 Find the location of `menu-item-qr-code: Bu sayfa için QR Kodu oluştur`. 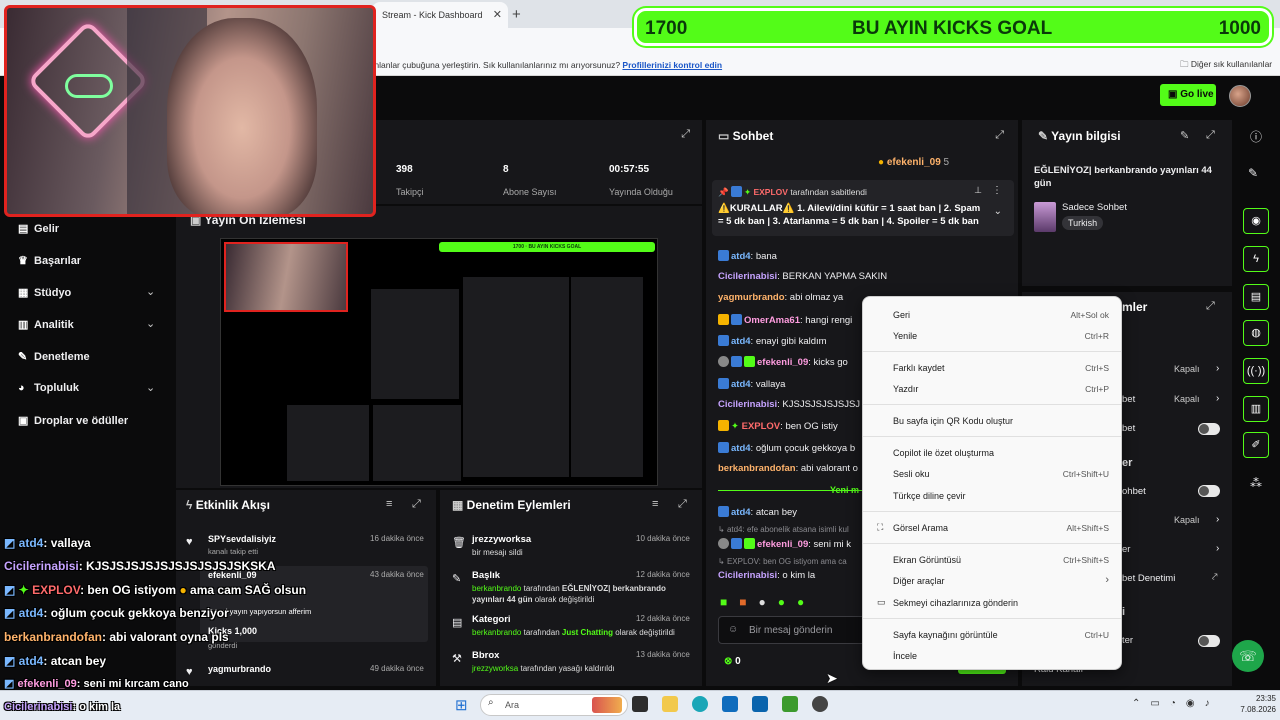

menu-item-qr-code: Bu sayfa için QR Kodu oluştur is located at coordinates (953, 421).